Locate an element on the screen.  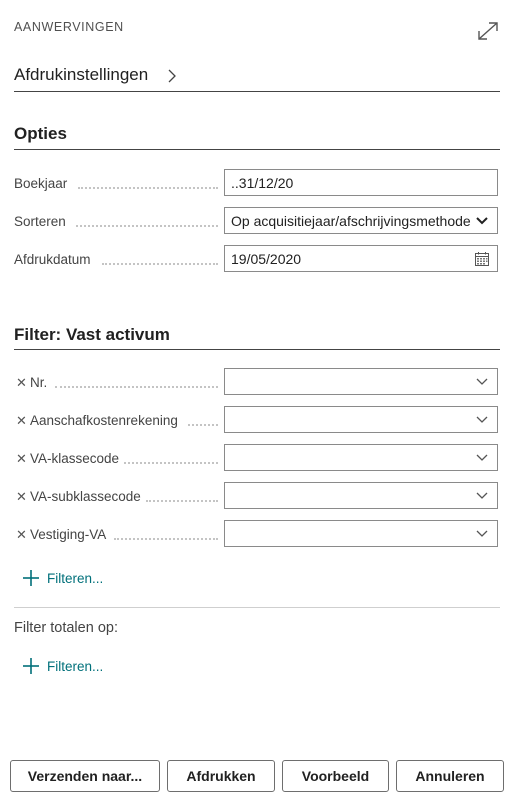
filter-label-va-subklassecode: VA-subklassecode is located at coordinates (85, 496).